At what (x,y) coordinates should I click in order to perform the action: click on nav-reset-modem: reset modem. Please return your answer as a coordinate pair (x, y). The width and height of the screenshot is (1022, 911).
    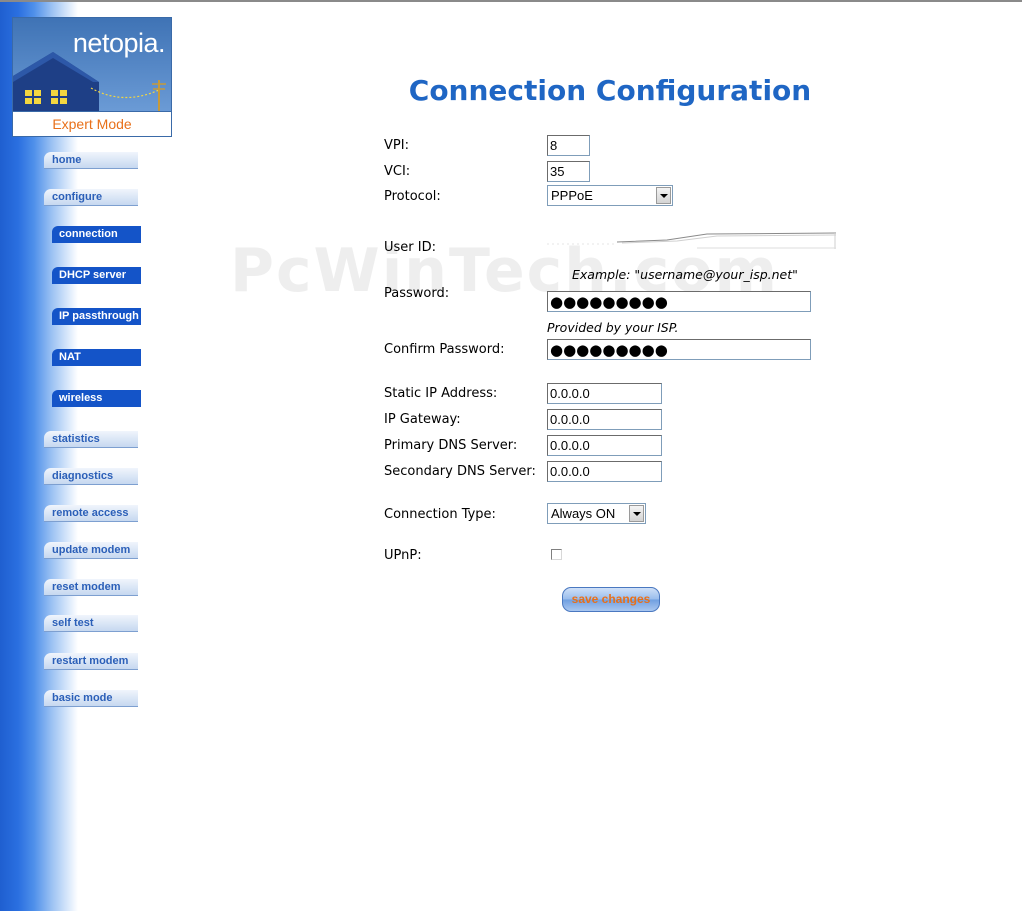
    Looking at the image, I should click on (91, 587).